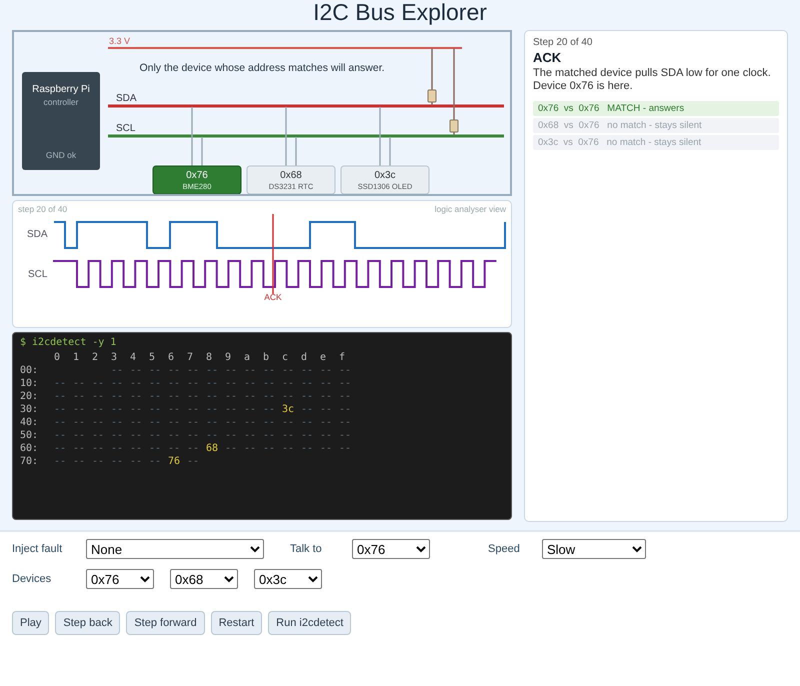 The height and width of the screenshot is (686, 800). Describe the element at coordinates (172, 357) in the screenshot. I see `column-header: 6` at that location.